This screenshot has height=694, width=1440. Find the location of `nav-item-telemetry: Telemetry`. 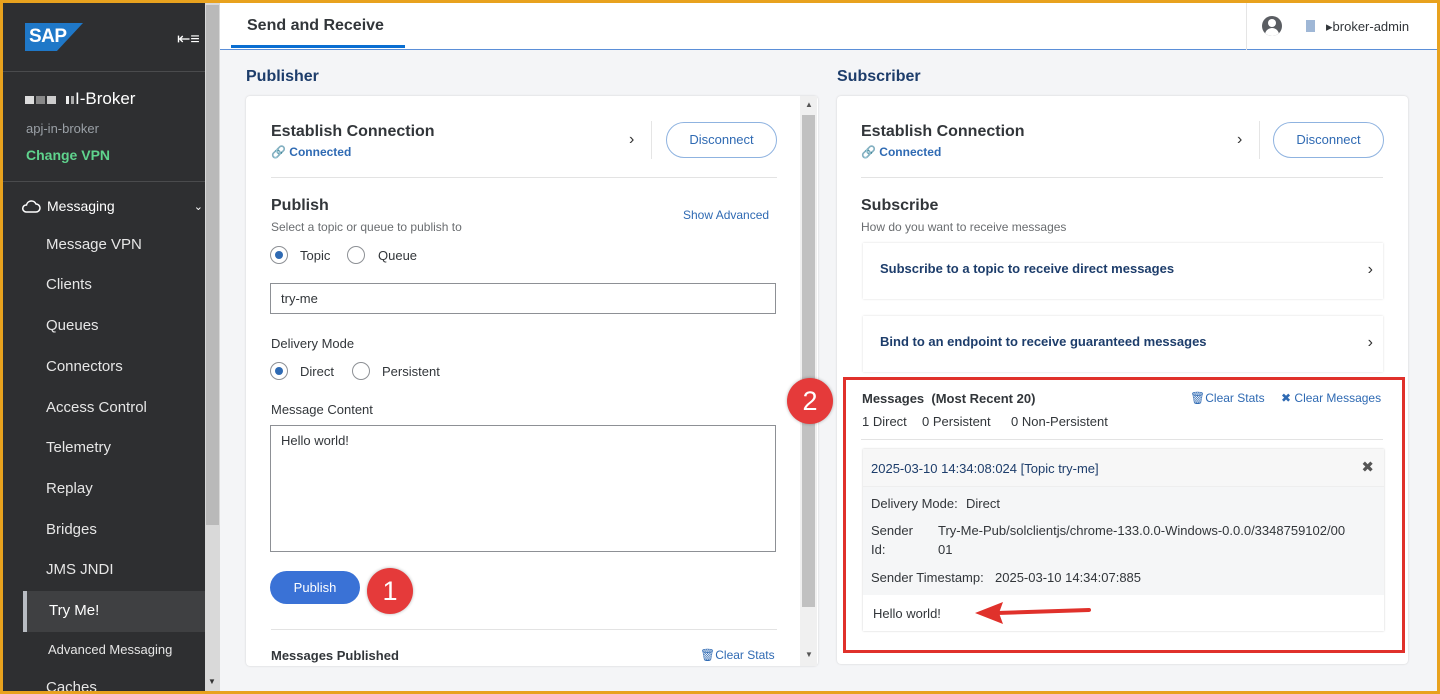

nav-item-telemetry: Telemetry is located at coordinates (78, 447).